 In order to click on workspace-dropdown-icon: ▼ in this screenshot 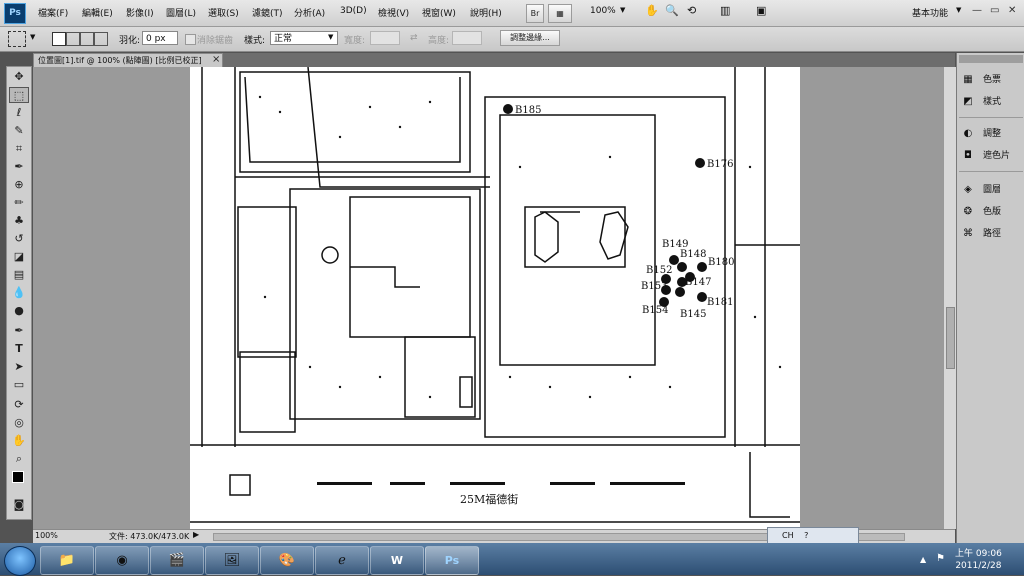, I will do `click(958, 10)`.